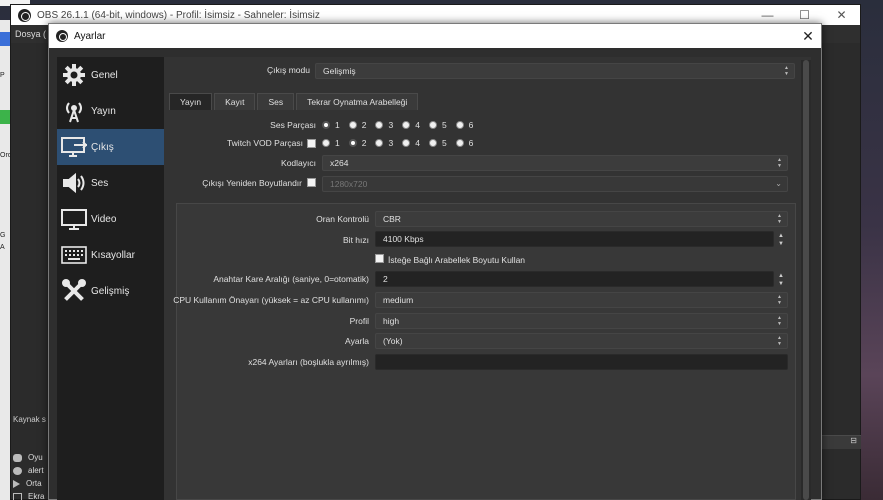 This screenshot has height=500, width=883. What do you see at coordinates (555, 163) in the screenshot?
I see `encoder-select: x264 ▲ ▼` at bounding box center [555, 163].